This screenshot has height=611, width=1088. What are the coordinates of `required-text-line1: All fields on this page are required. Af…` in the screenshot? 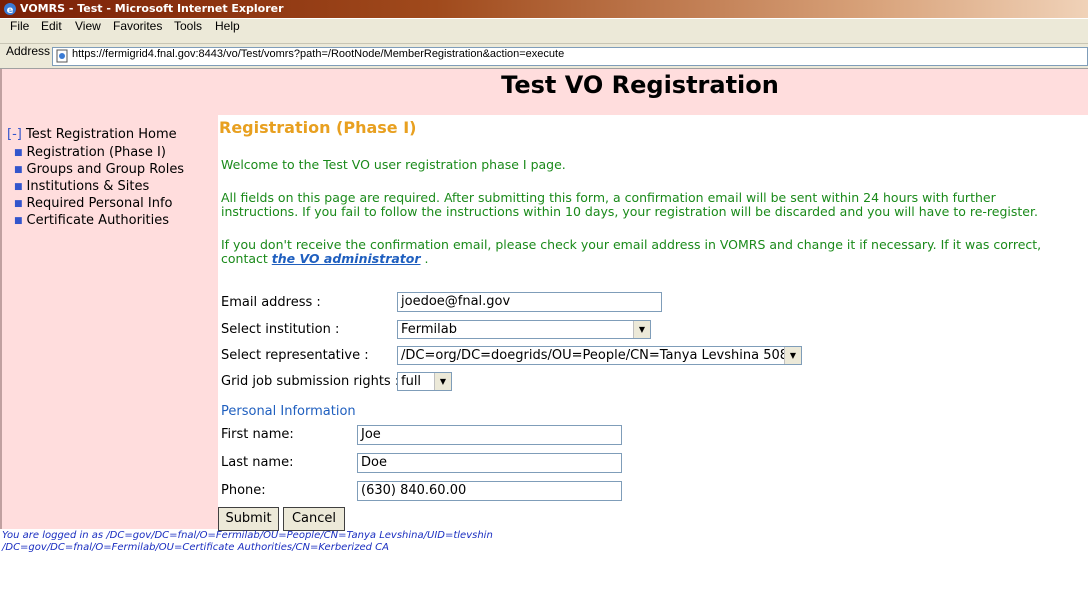 It's located at (608, 197).